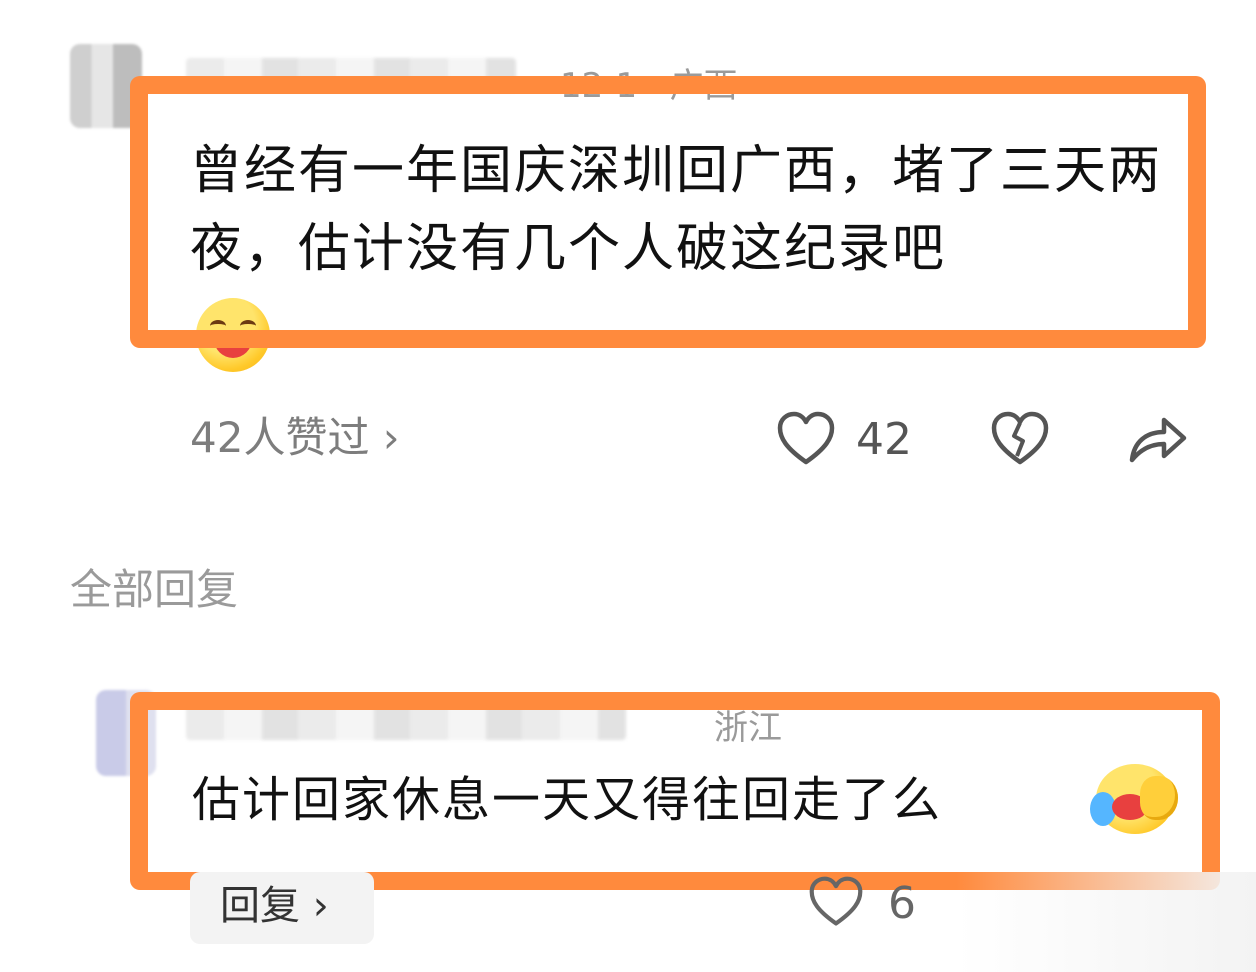 The image size is (1256, 972). Describe the element at coordinates (806, 439) in the screenshot. I see `heart-icon` at that location.